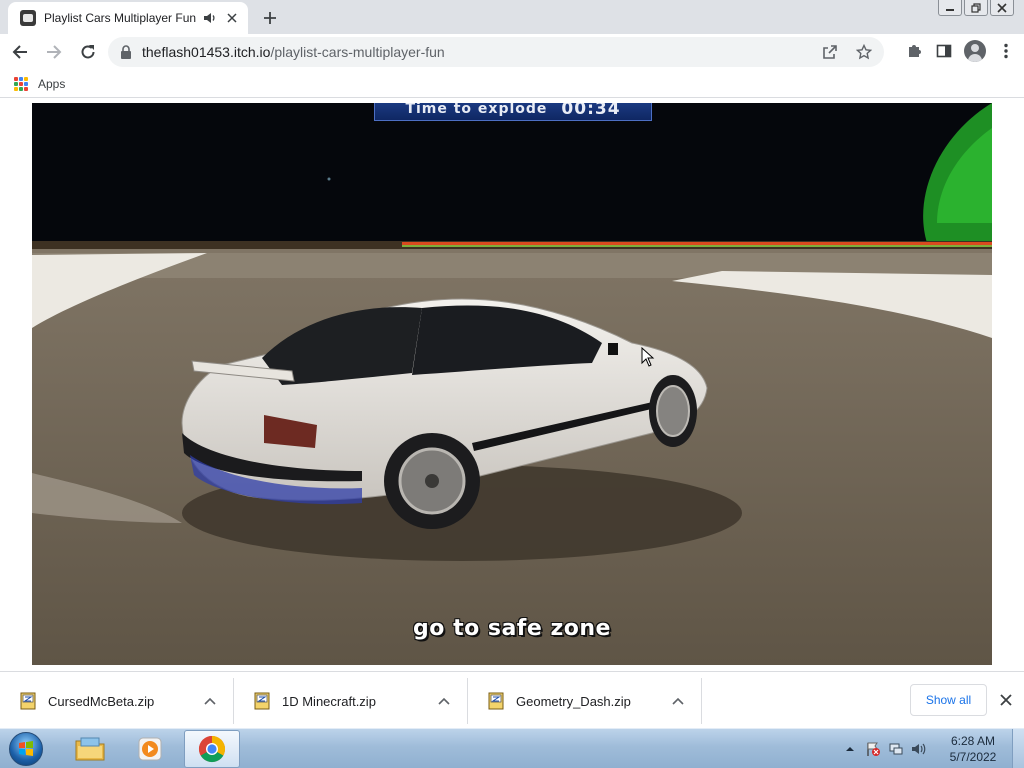 The image size is (1024, 768). Describe the element at coordinates (613, 349) in the screenshot. I see `car-mirror` at that location.